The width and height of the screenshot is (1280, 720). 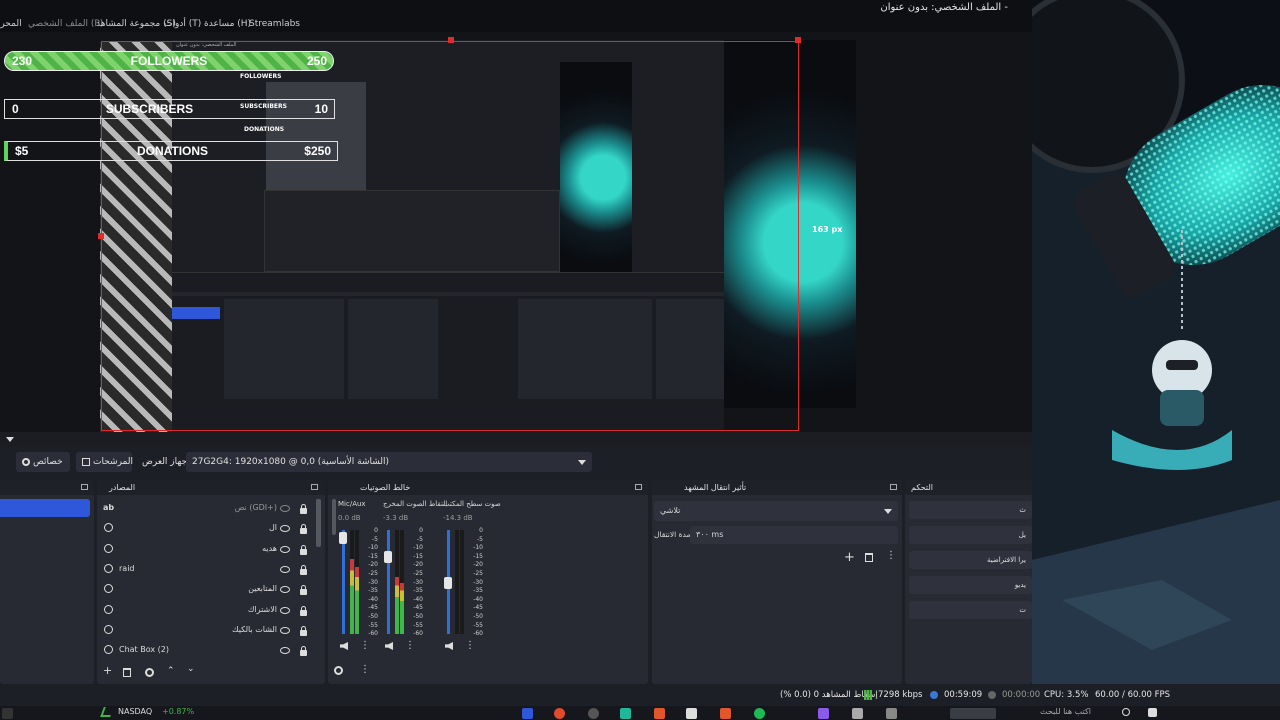 I want to click on source-item: ال, so click(x=206, y=528).